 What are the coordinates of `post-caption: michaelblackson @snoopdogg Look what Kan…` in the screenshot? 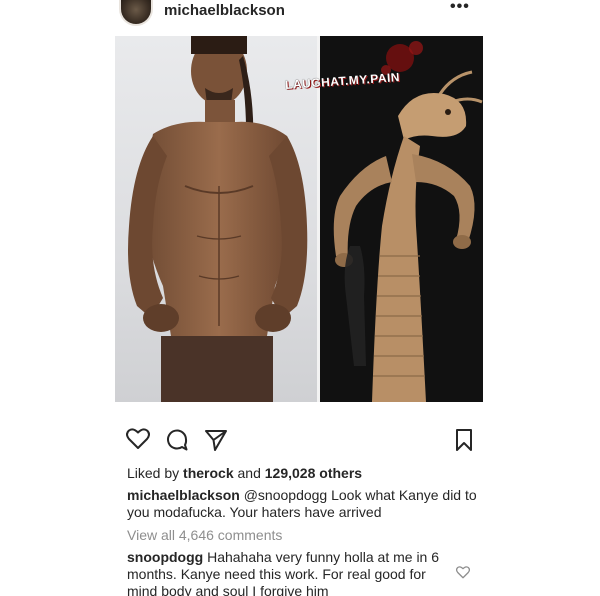 It's located at (304, 504).